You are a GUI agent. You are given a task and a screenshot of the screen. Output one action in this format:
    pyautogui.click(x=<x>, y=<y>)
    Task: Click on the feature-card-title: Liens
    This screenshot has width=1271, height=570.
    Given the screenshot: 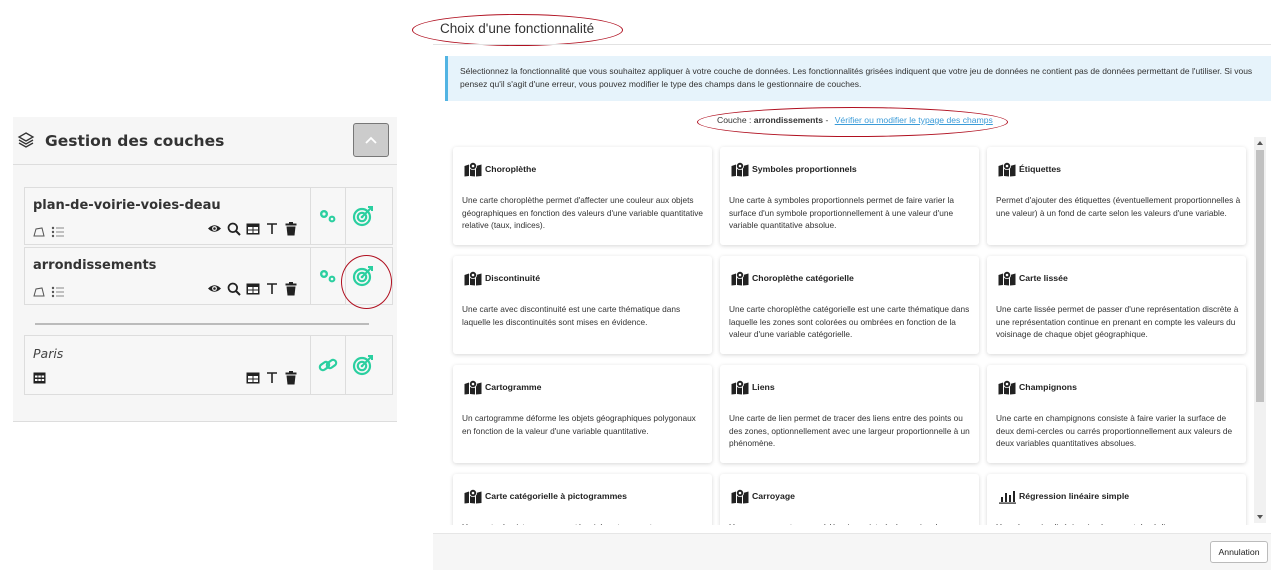 What is the action you would take?
    pyautogui.click(x=763, y=387)
    